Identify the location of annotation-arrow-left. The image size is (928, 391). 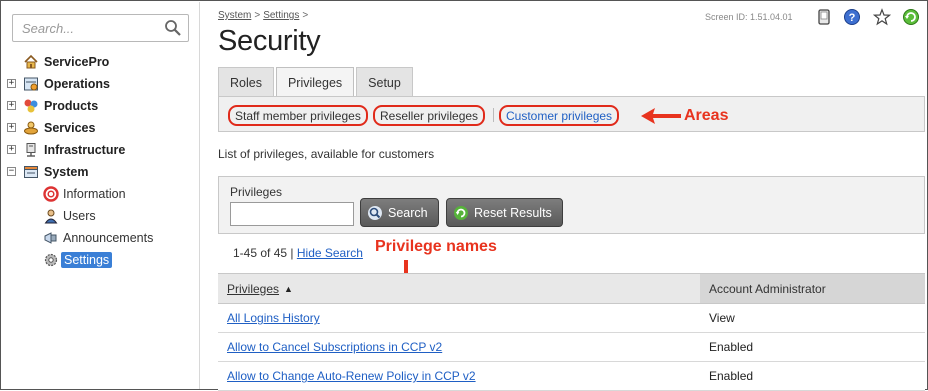
(661, 116).